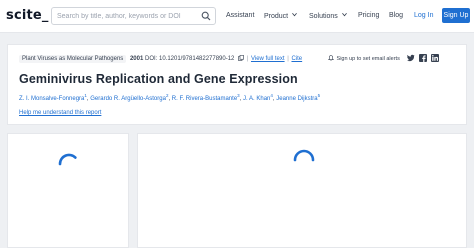  What do you see at coordinates (368, 59) in the screenshot?
I see `email-alert-text: Sign up to set email alerts` at bounding box center [368, 59].